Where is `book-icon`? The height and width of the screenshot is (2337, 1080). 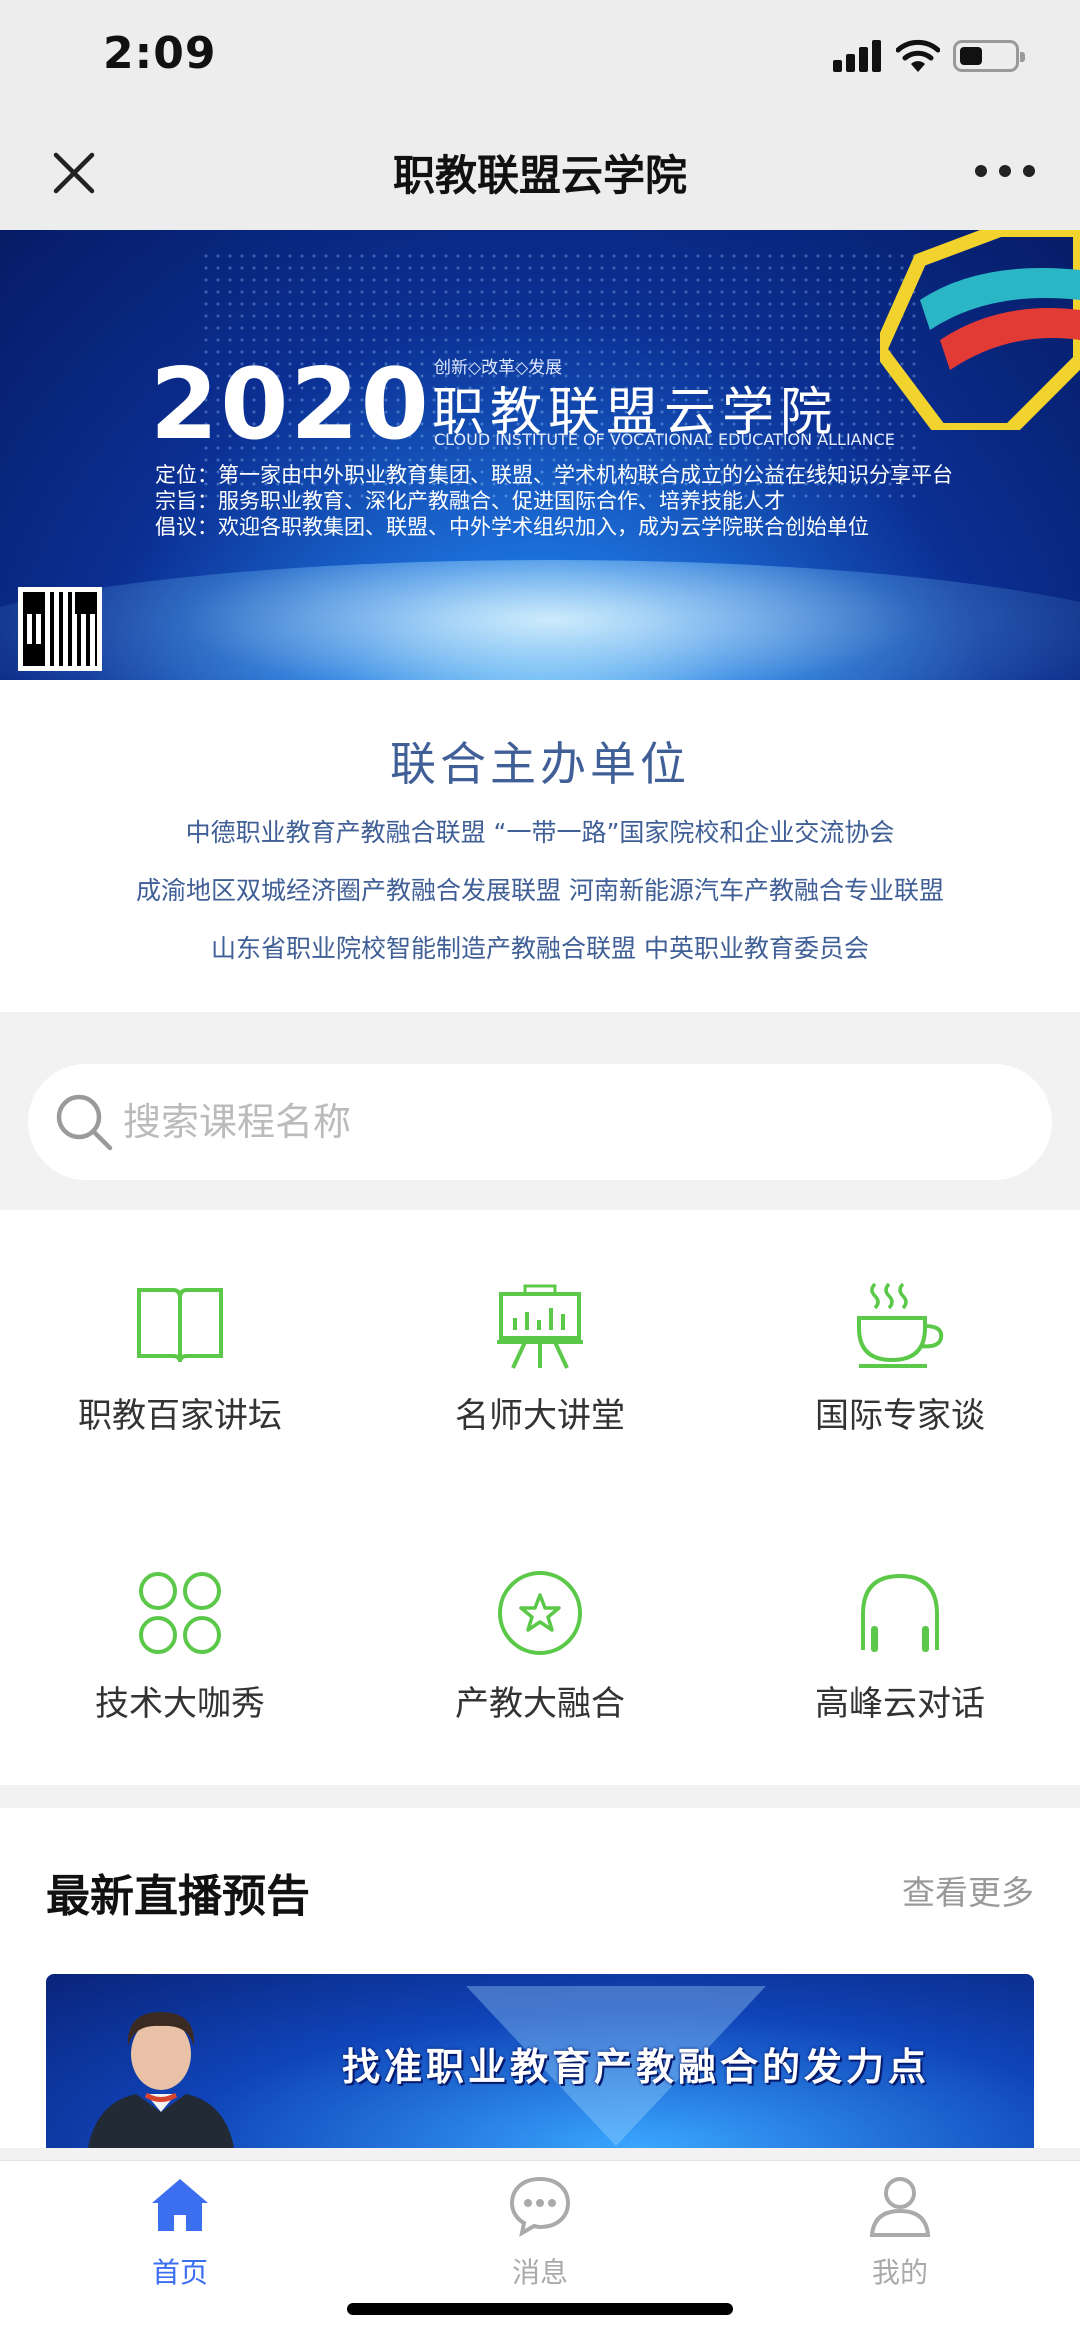 book-icon is located at coordinates (180, 1325).